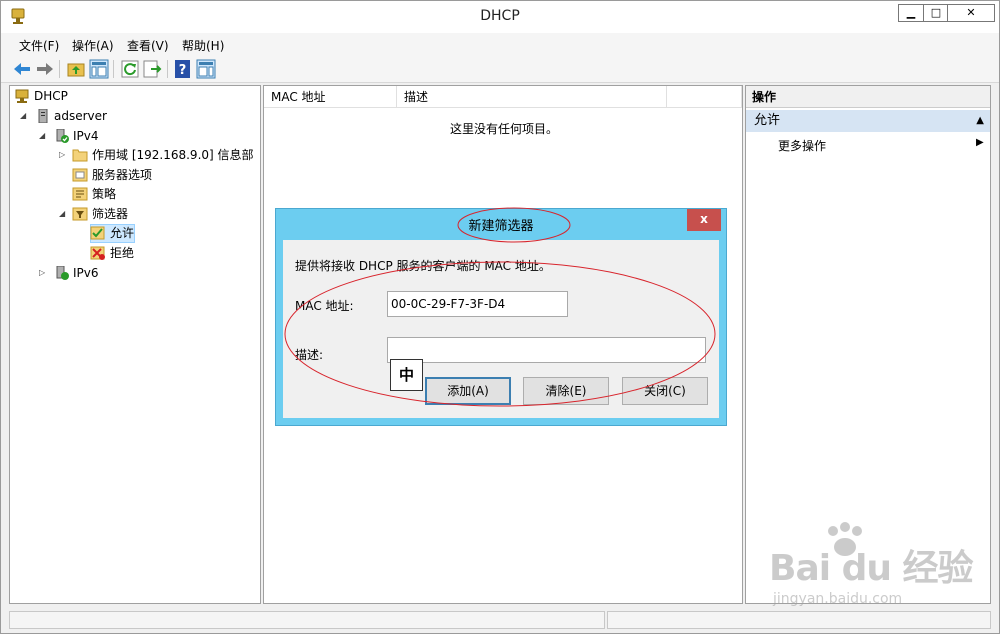 Image resolution: width=1000 pixels, height=635 pixels. What do you see at coordinates (22, 69) in the screenshot?
I see `back-arrow-icon` at bounding box center [22, 69].